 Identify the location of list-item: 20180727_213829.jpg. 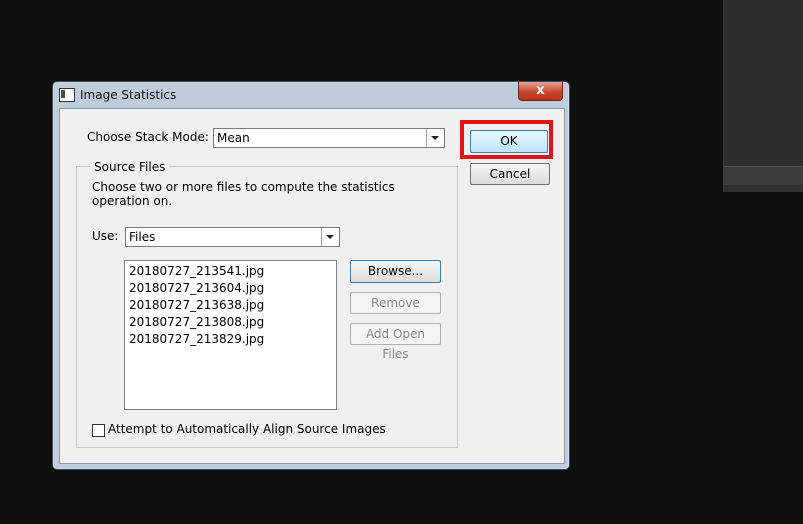
(232, 339).